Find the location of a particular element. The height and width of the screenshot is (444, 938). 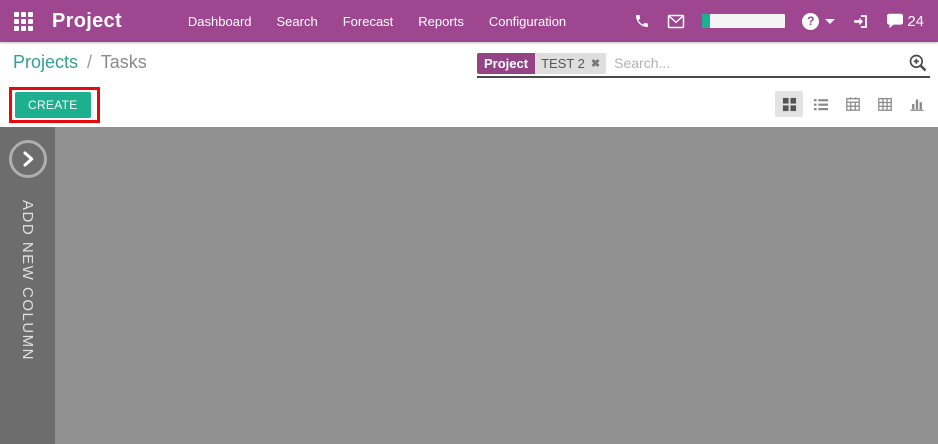

envelope-icon is located at coordinates (676, 21).